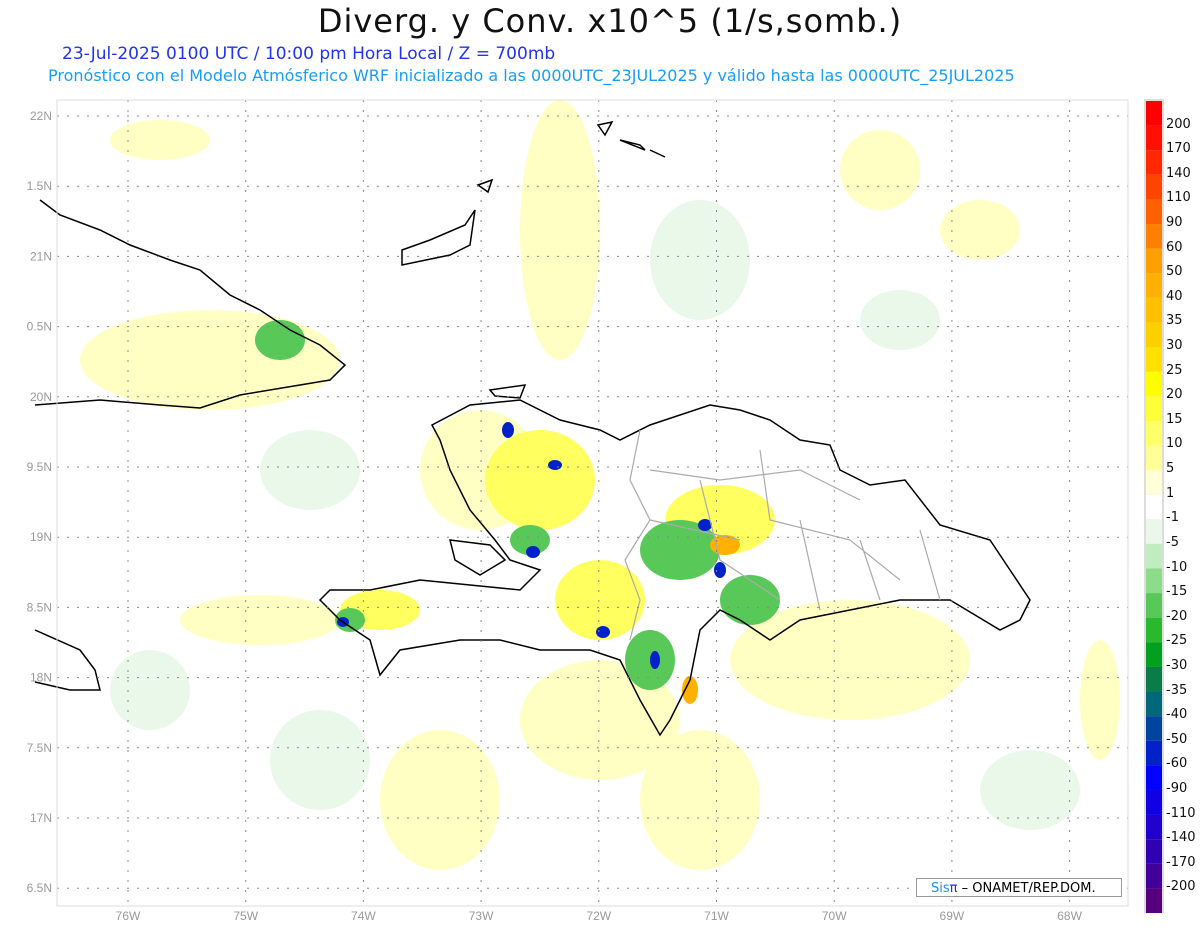 The image size is (1200, 927). Describe the element at coordinates (1177, 764) in the screenshot. I see `colorbar-label: -60` at that location.